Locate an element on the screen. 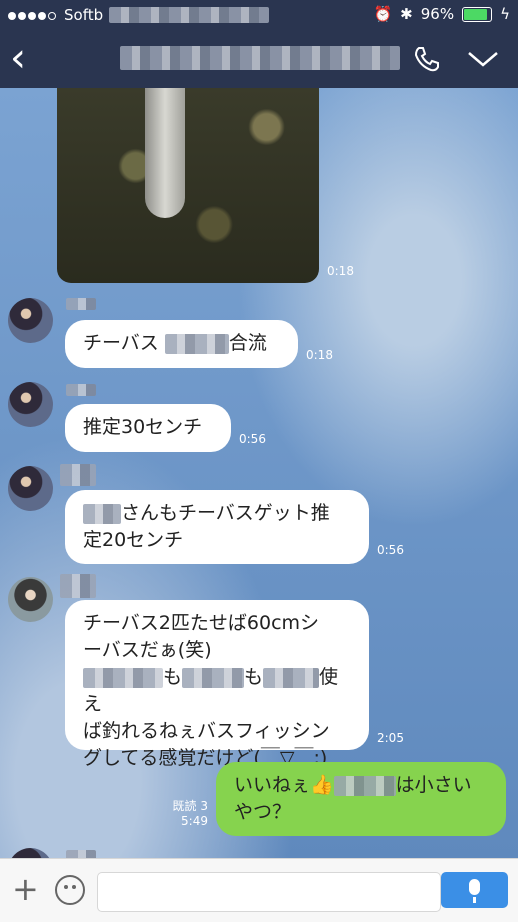  message-text: ーバスだぁ(笑) is located at coordinates (147, 650).